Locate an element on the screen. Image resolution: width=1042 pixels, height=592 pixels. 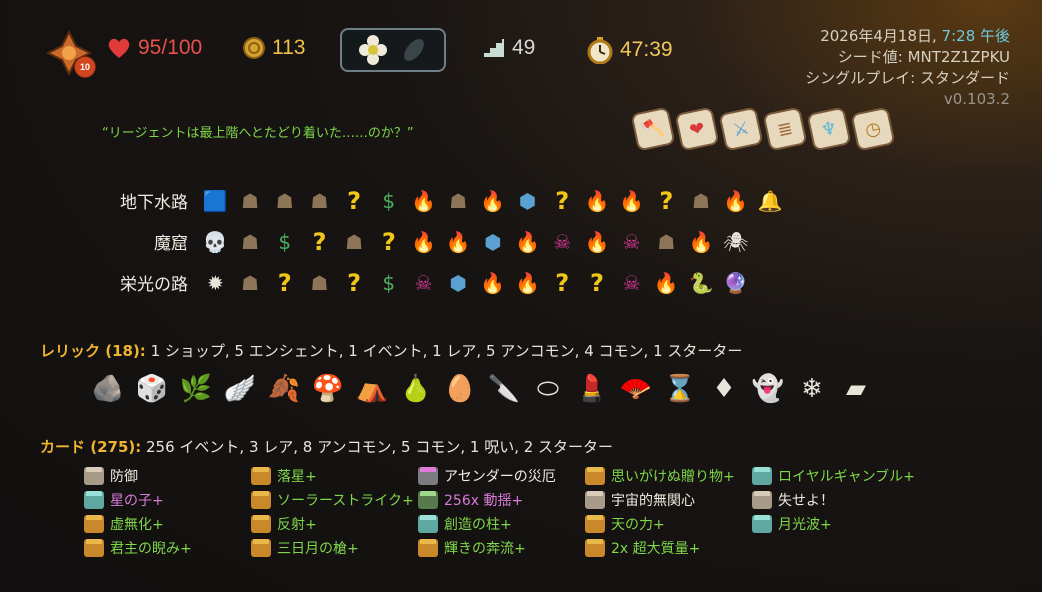
golden-leaves-icon: 🍂 is located at coordinates (284, 389).